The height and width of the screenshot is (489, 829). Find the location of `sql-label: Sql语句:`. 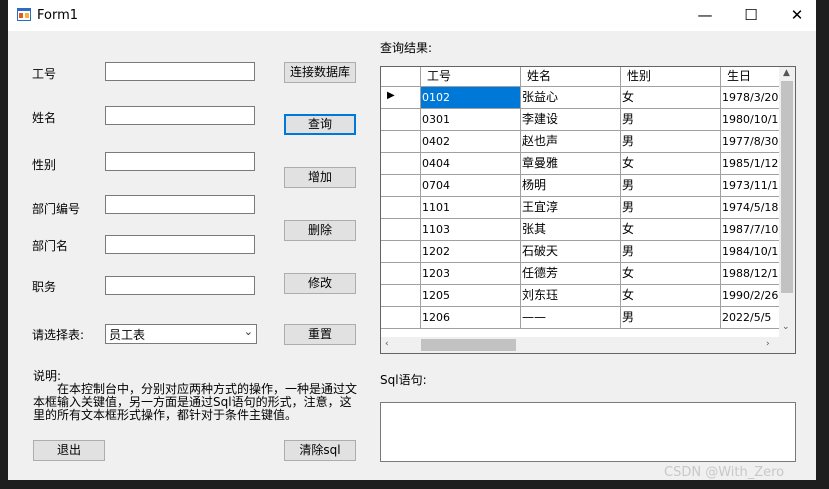

sql-label: Sql语句: is located at coordinates (403, 380).